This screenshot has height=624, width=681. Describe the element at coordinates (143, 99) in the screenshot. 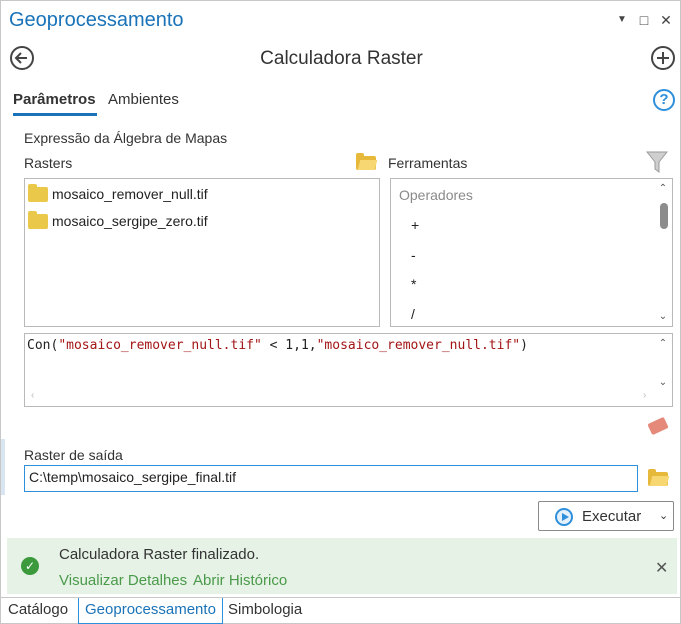

I see `tab-environments: Ambientes` at that location.